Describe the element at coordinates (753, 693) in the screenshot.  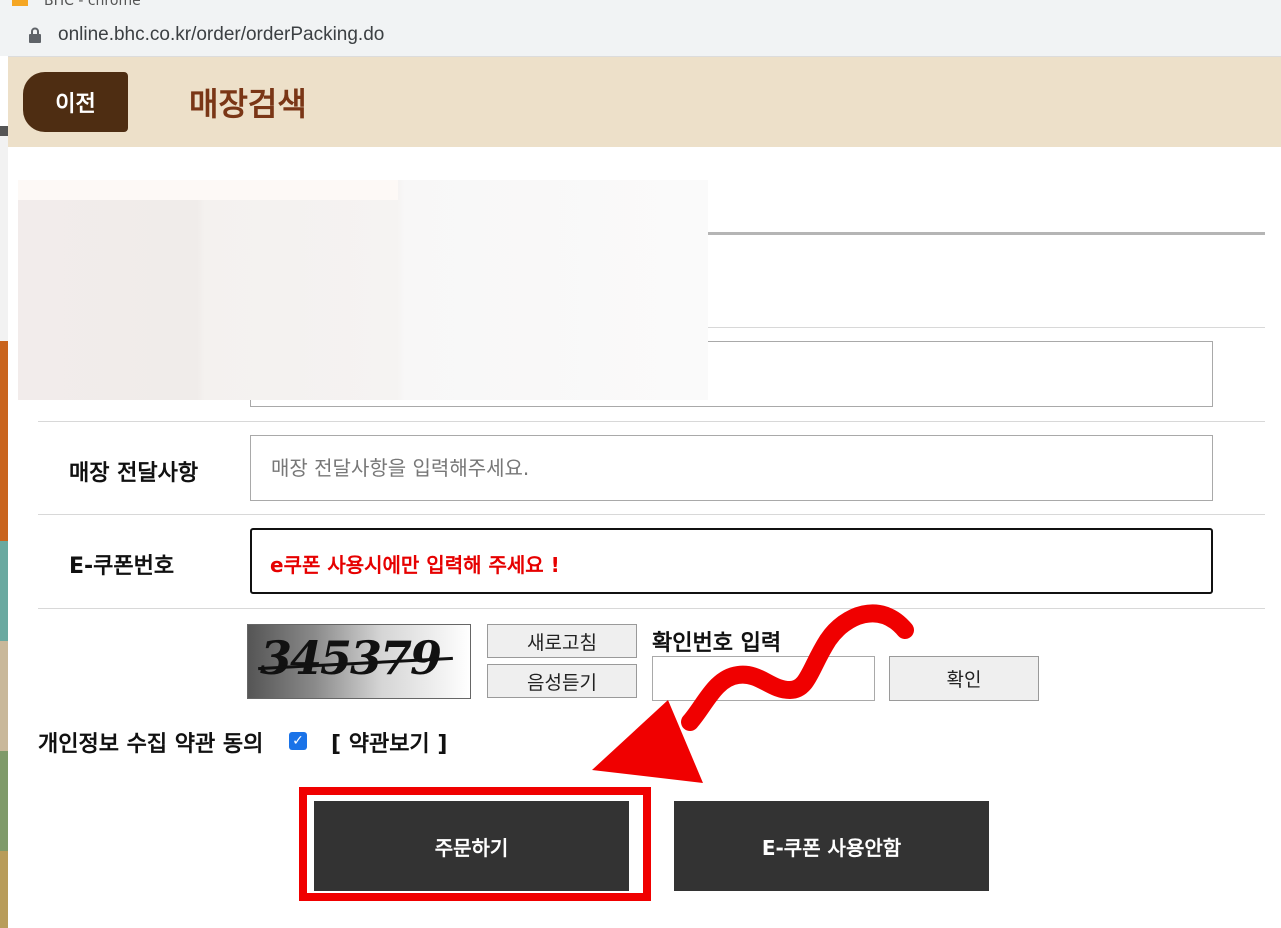
I see `annotation-arrow-icon` at that location.